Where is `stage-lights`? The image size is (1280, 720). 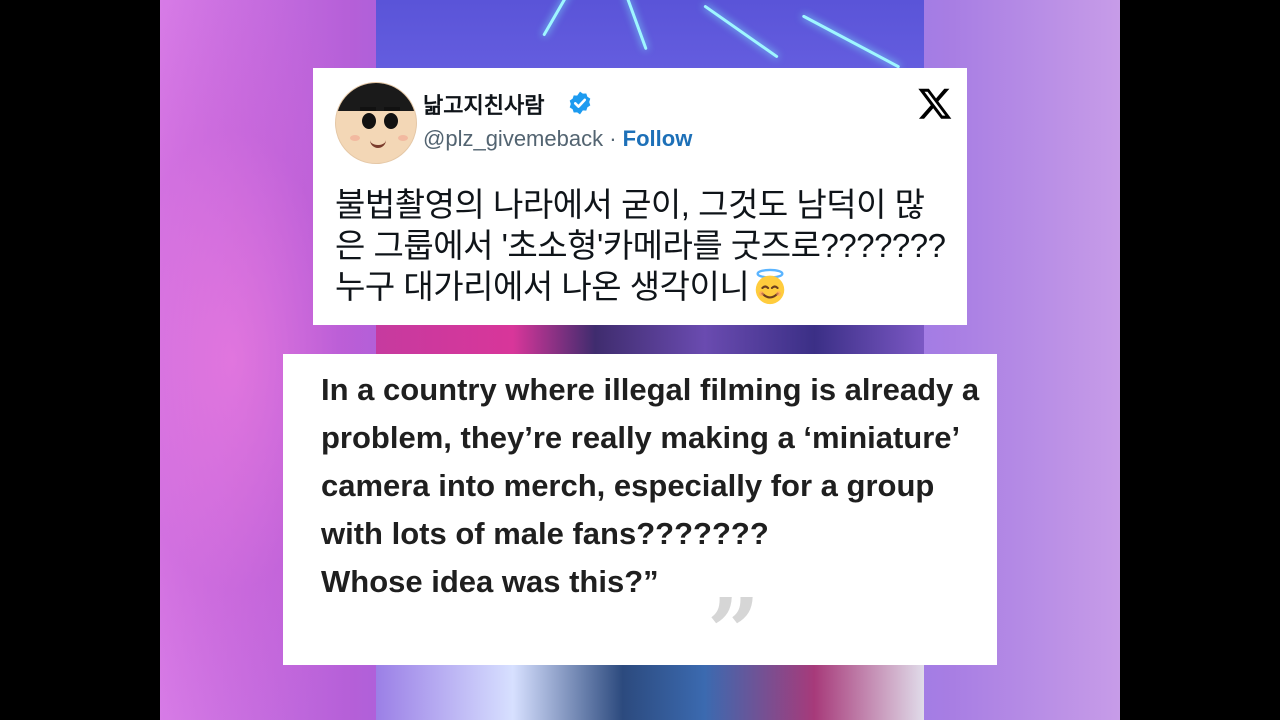
stage-lights is located at coordinates (650, 35).